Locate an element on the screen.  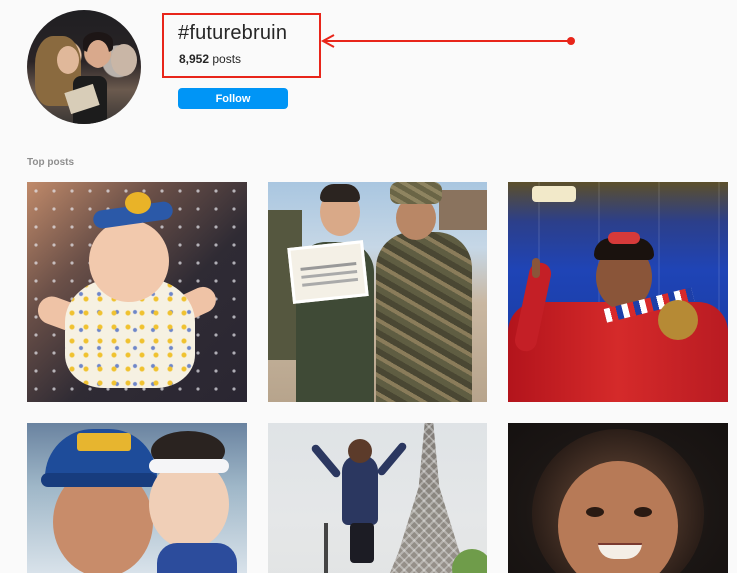
post-count-number: 8,952 is located at coordinates (194, 59).